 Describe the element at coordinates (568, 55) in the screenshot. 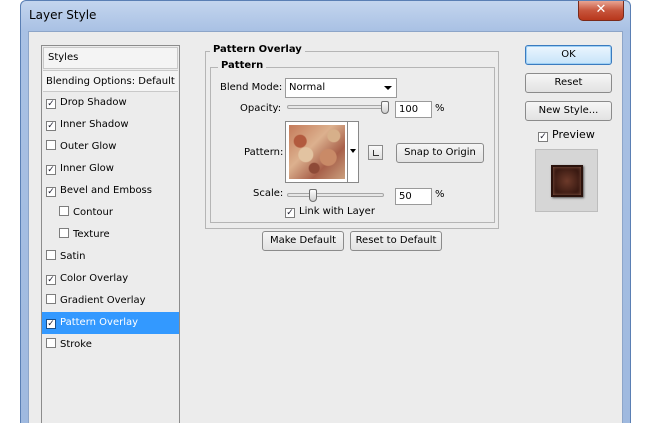

I see `ok-button: OK` at that location.